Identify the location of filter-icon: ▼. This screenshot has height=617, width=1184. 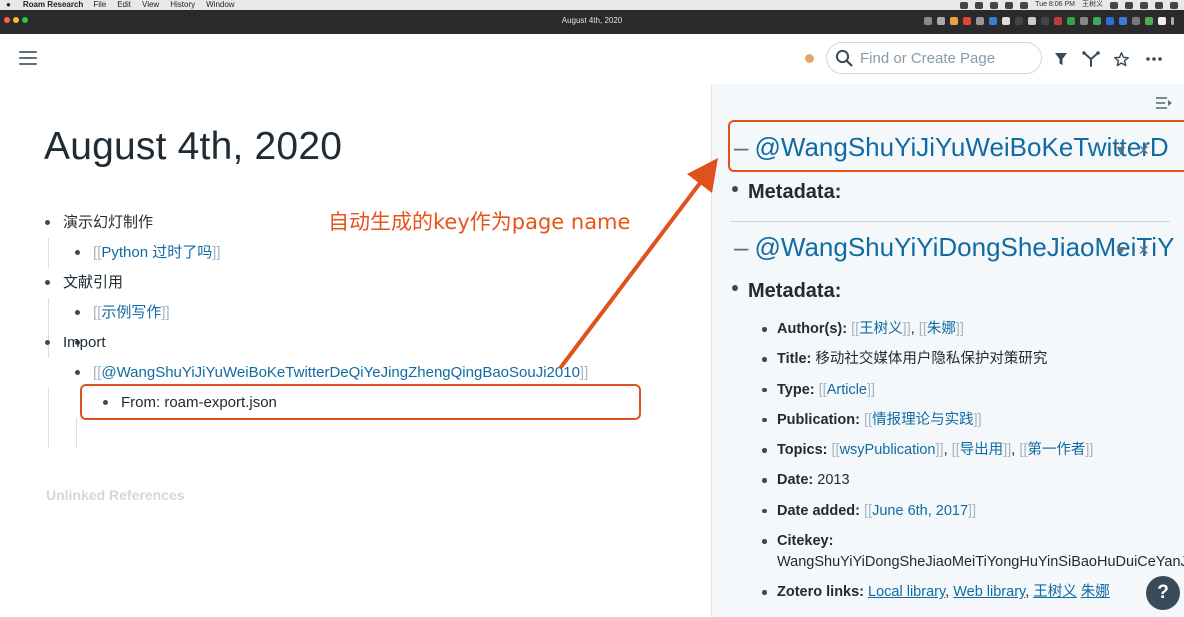
(1121, 250).